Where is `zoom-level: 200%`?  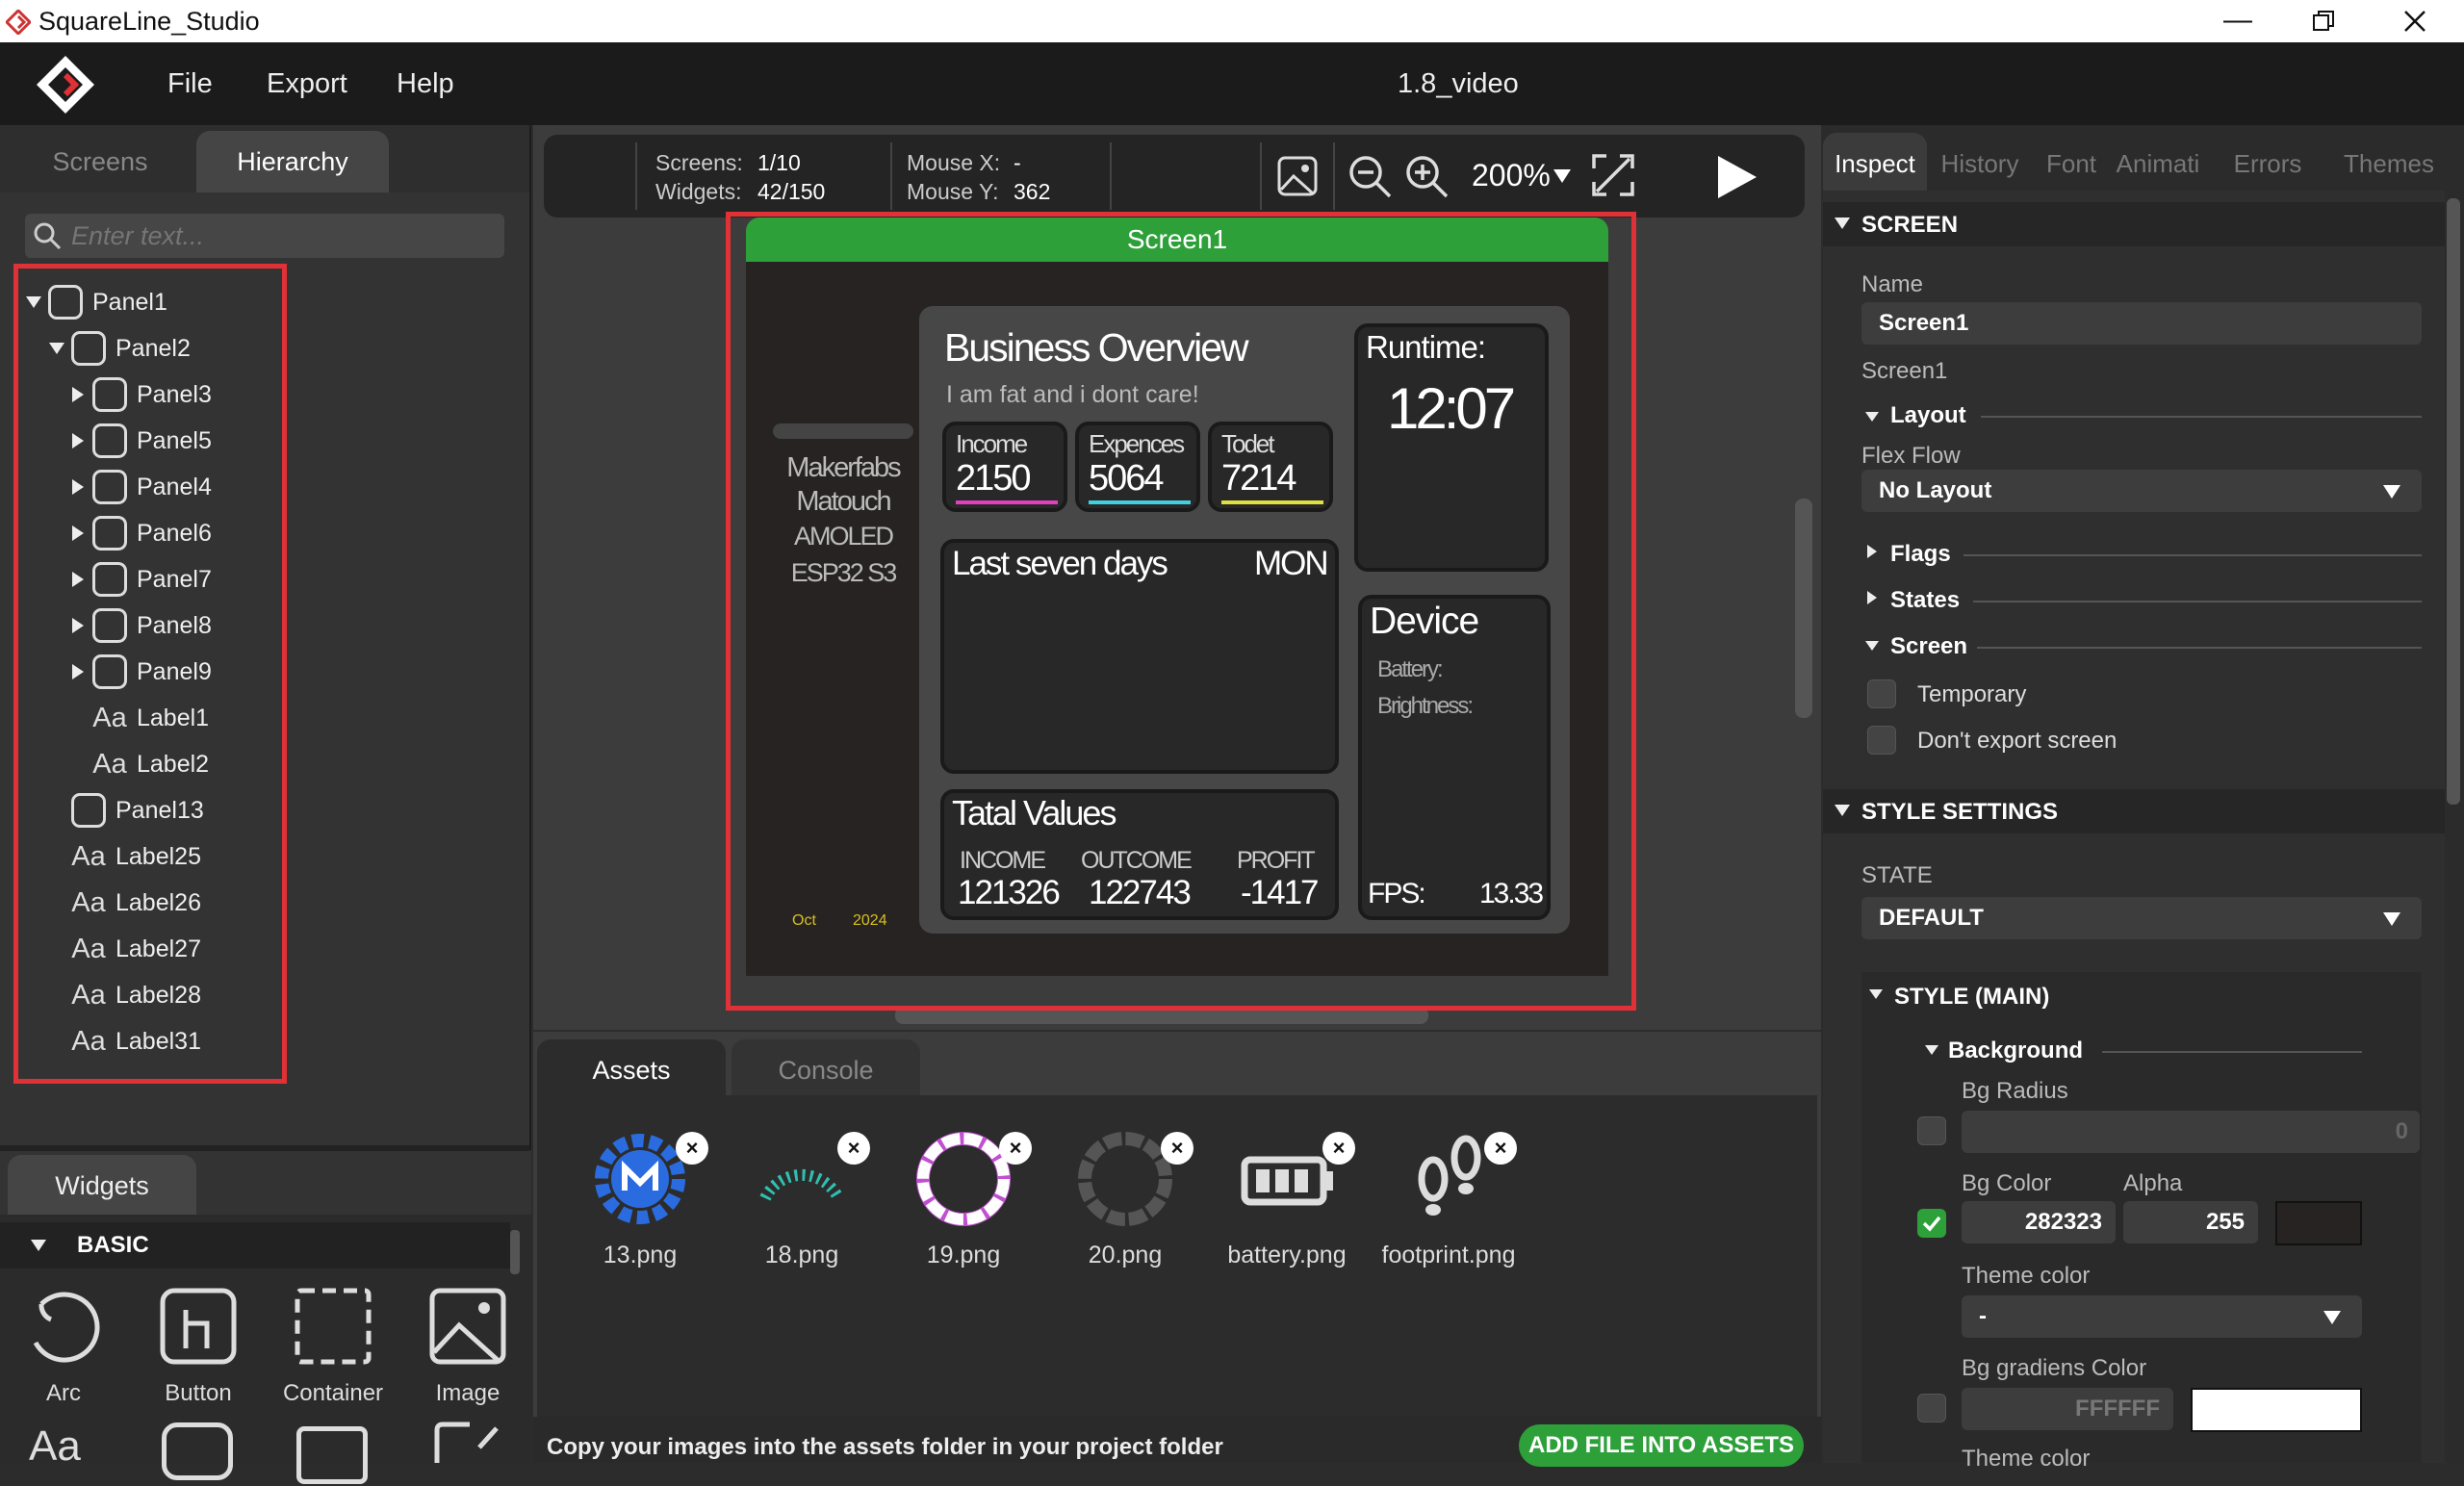
zoom-level: 200% is located at coordinates (1511, 176).